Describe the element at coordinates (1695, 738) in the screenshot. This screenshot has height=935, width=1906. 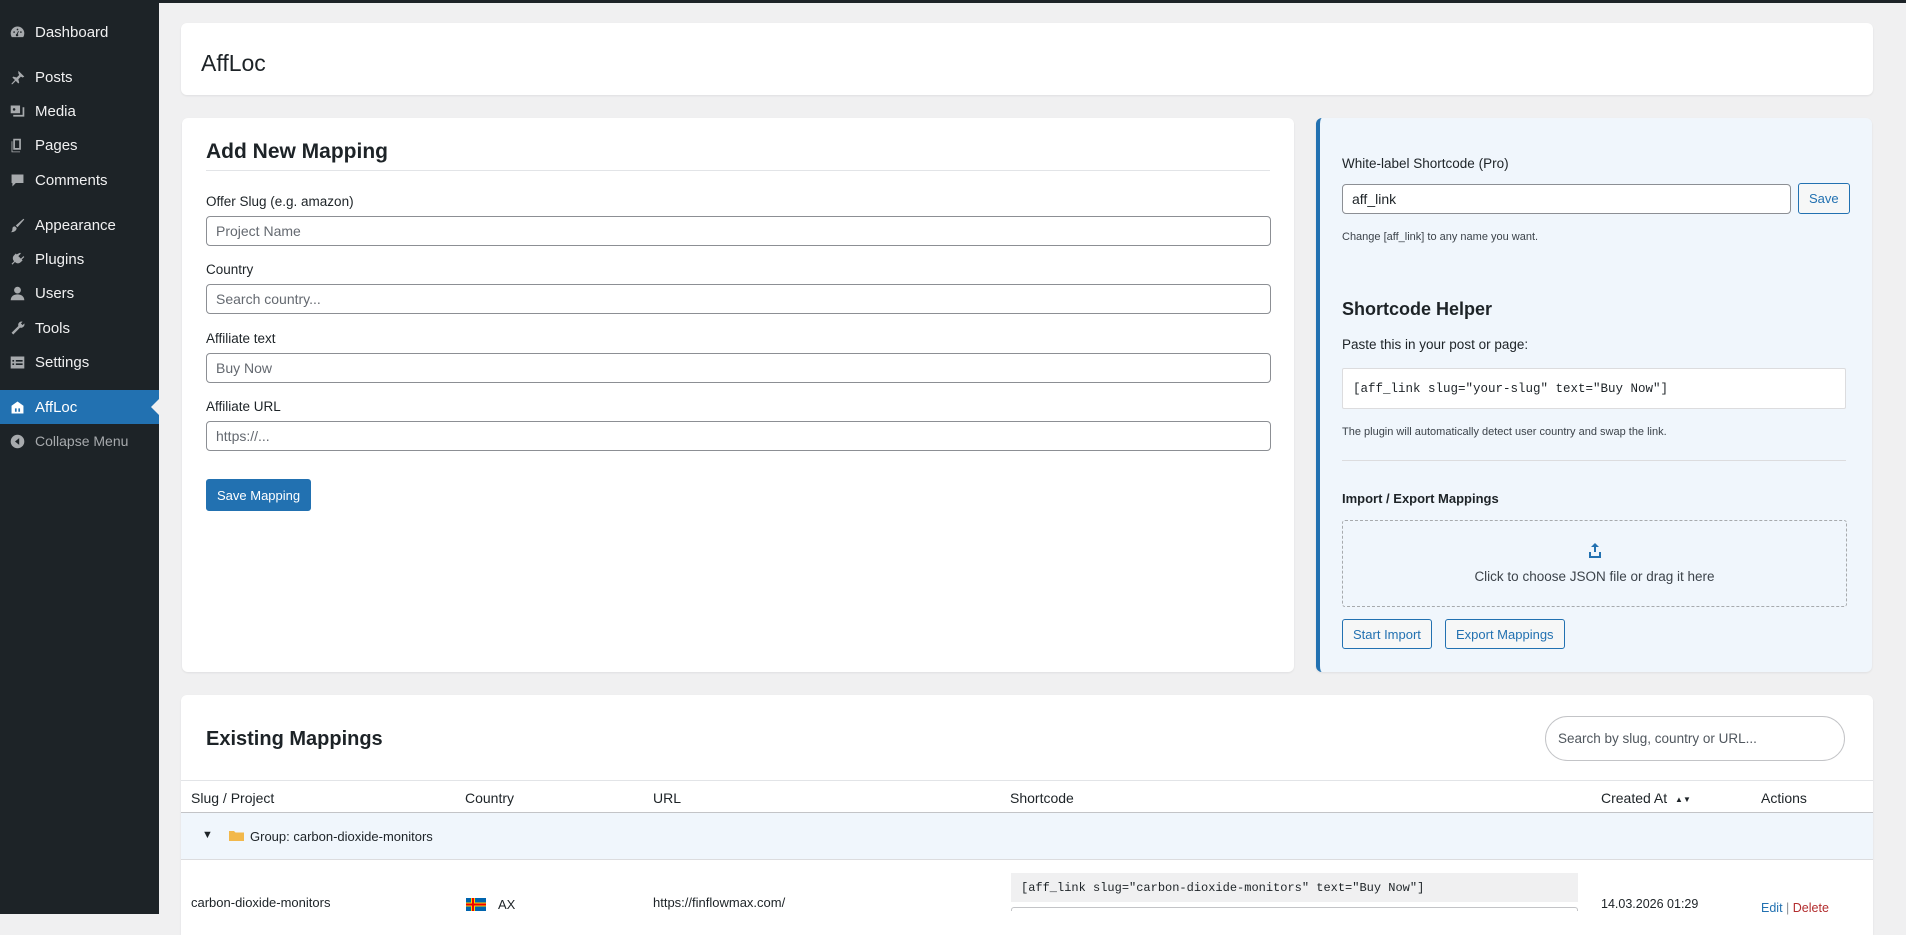
I see `mappings-search-input` at that location.